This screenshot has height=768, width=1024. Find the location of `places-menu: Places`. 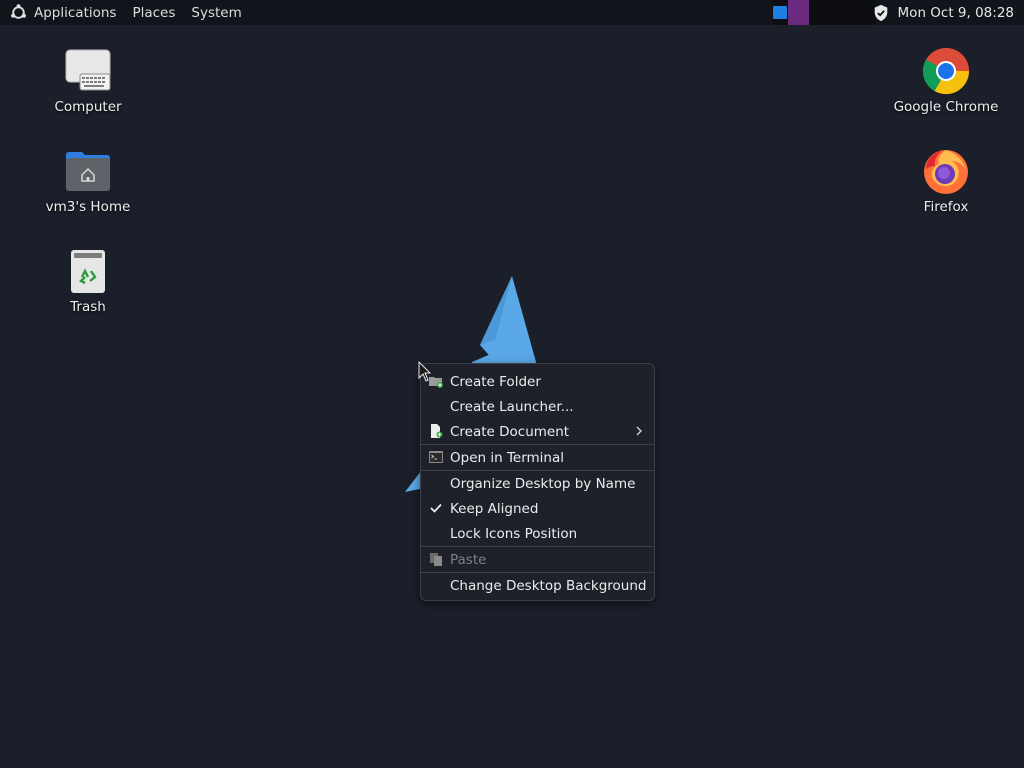

places-menu: Places is located at coordinates (153, 12).